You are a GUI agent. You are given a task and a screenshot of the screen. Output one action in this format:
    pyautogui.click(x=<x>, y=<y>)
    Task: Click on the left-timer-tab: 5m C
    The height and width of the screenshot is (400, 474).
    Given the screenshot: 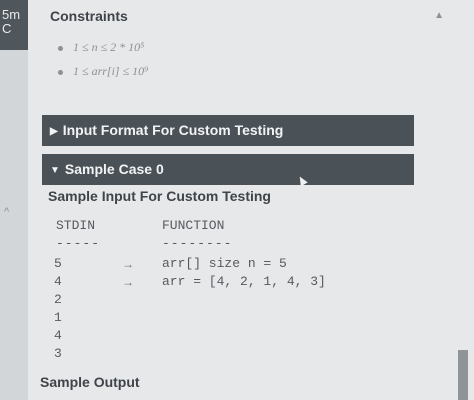 What is the action you would take?
    pyautogui.click(x=14, y=25)
    